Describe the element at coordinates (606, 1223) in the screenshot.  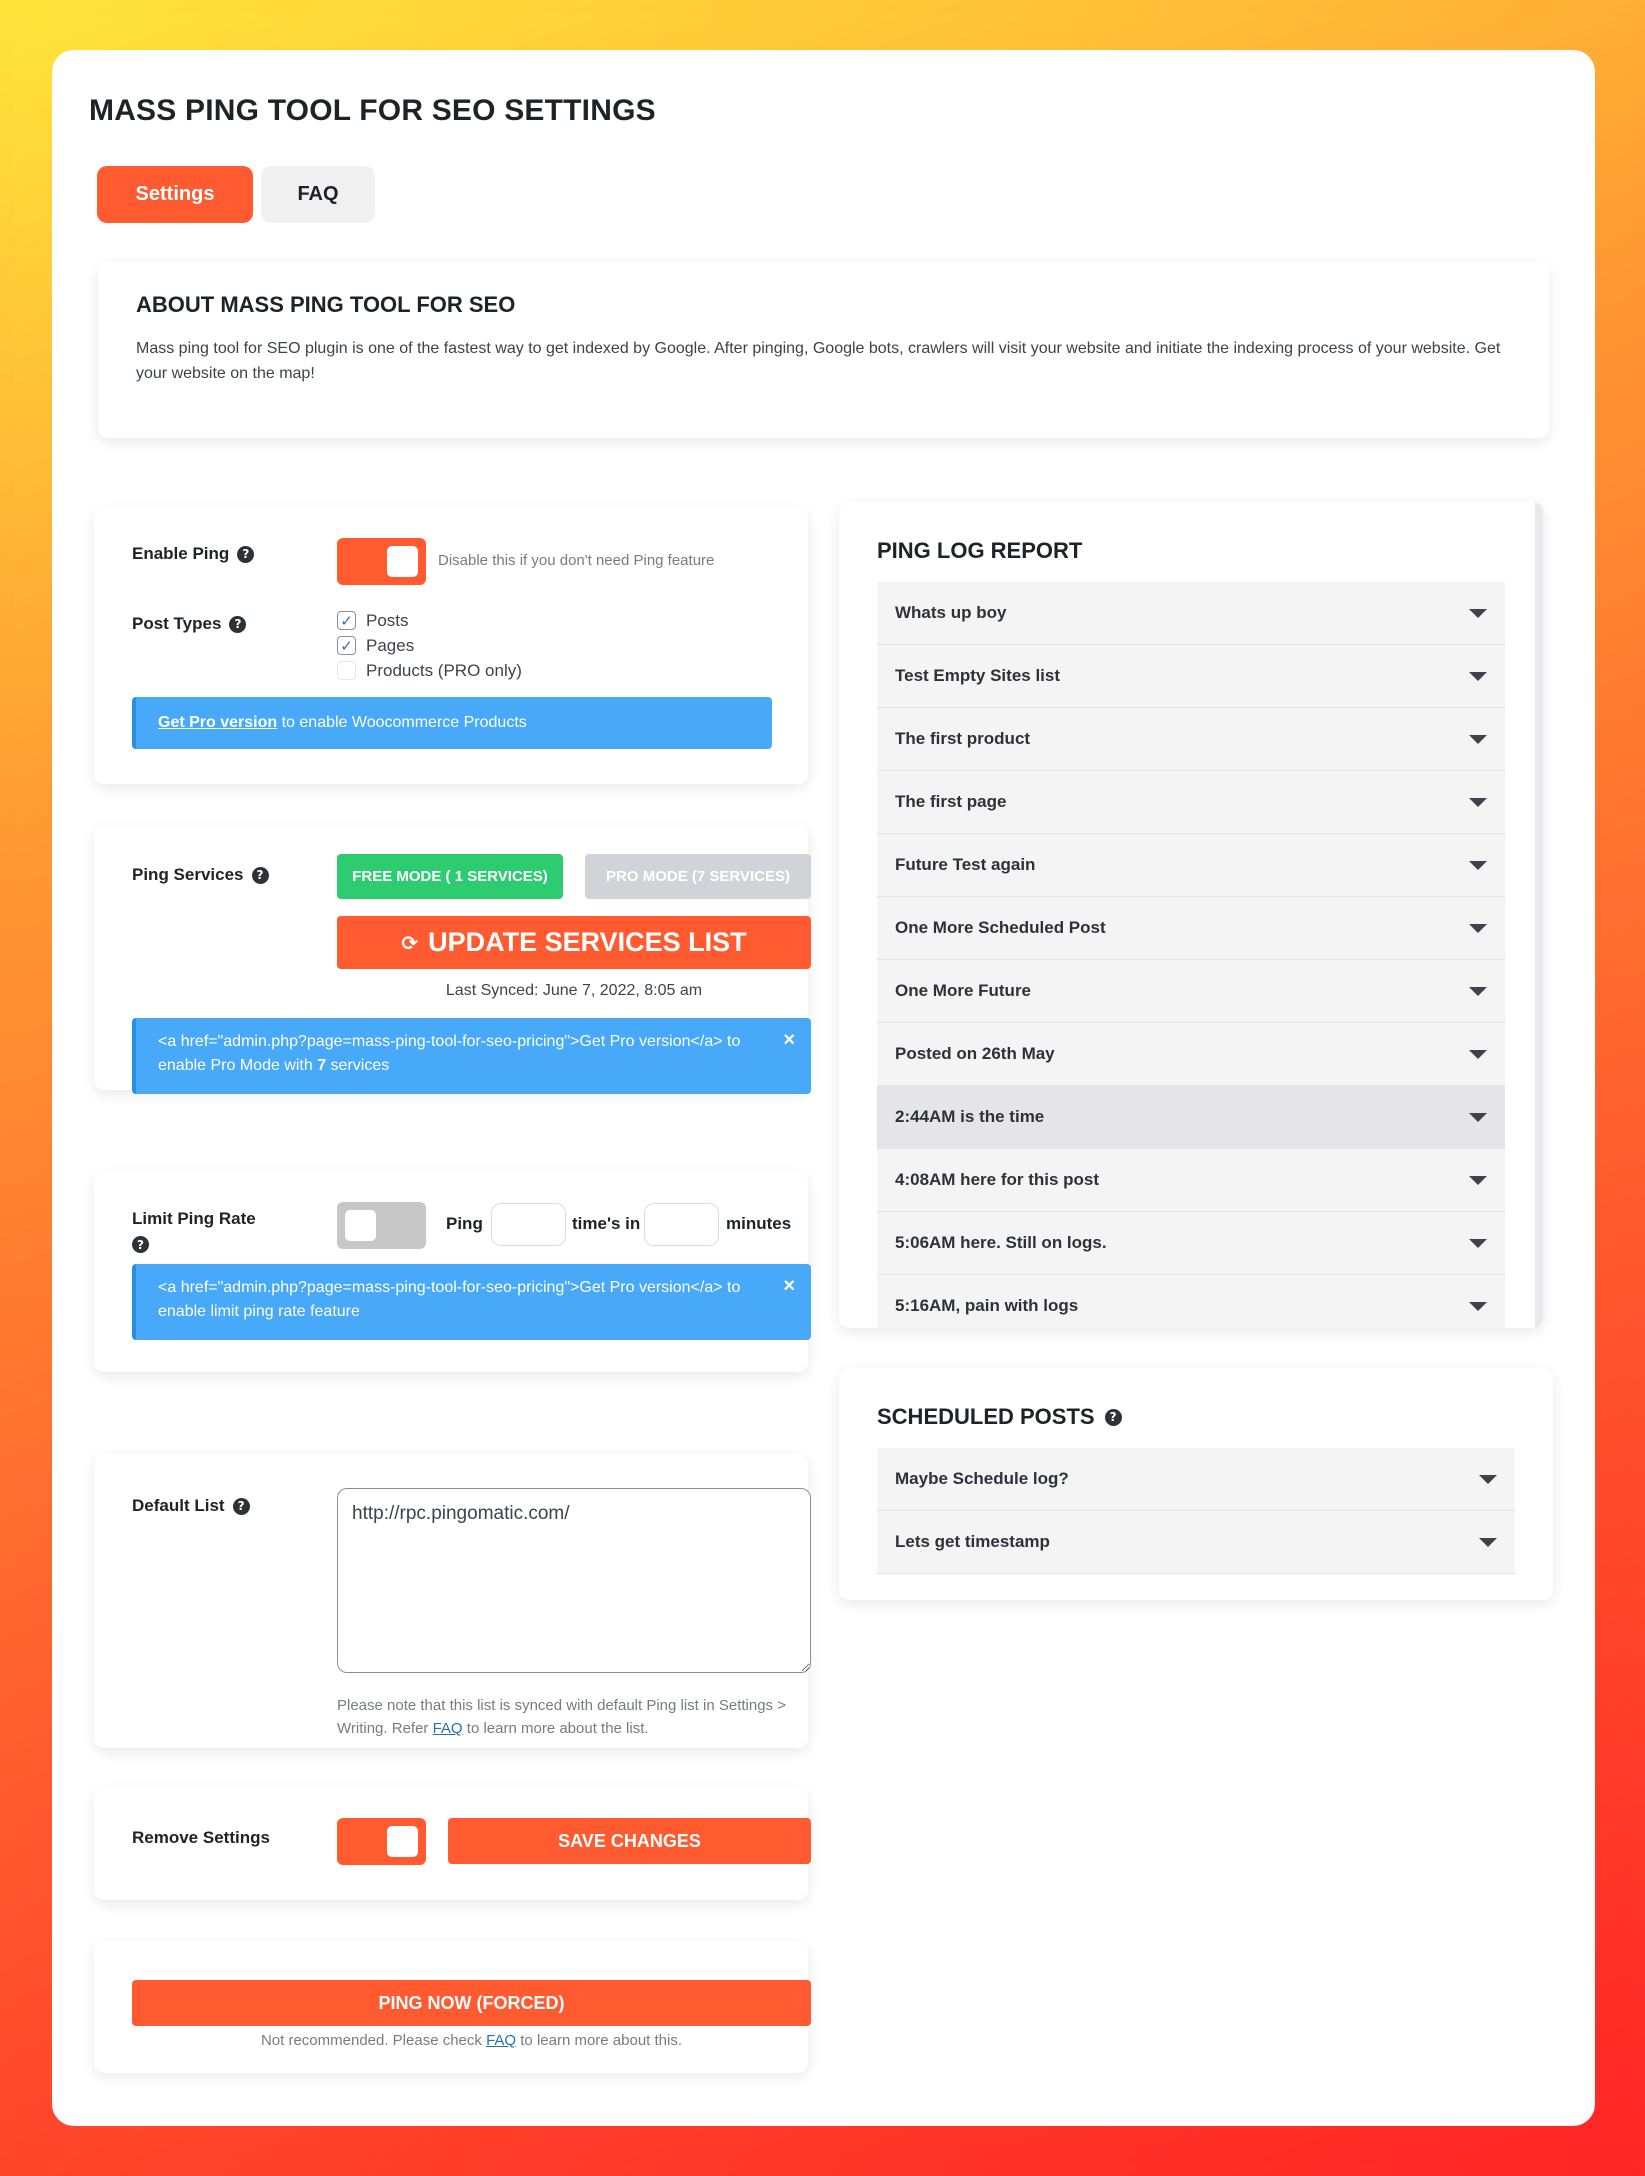
I see `times-in-label: time's in` at that location.